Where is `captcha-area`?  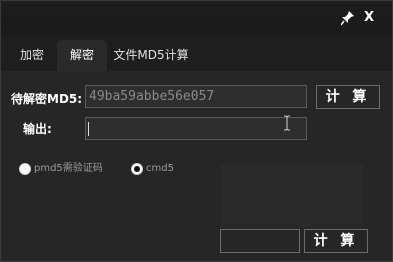
captcha-area is located at coordinates (292, 196).